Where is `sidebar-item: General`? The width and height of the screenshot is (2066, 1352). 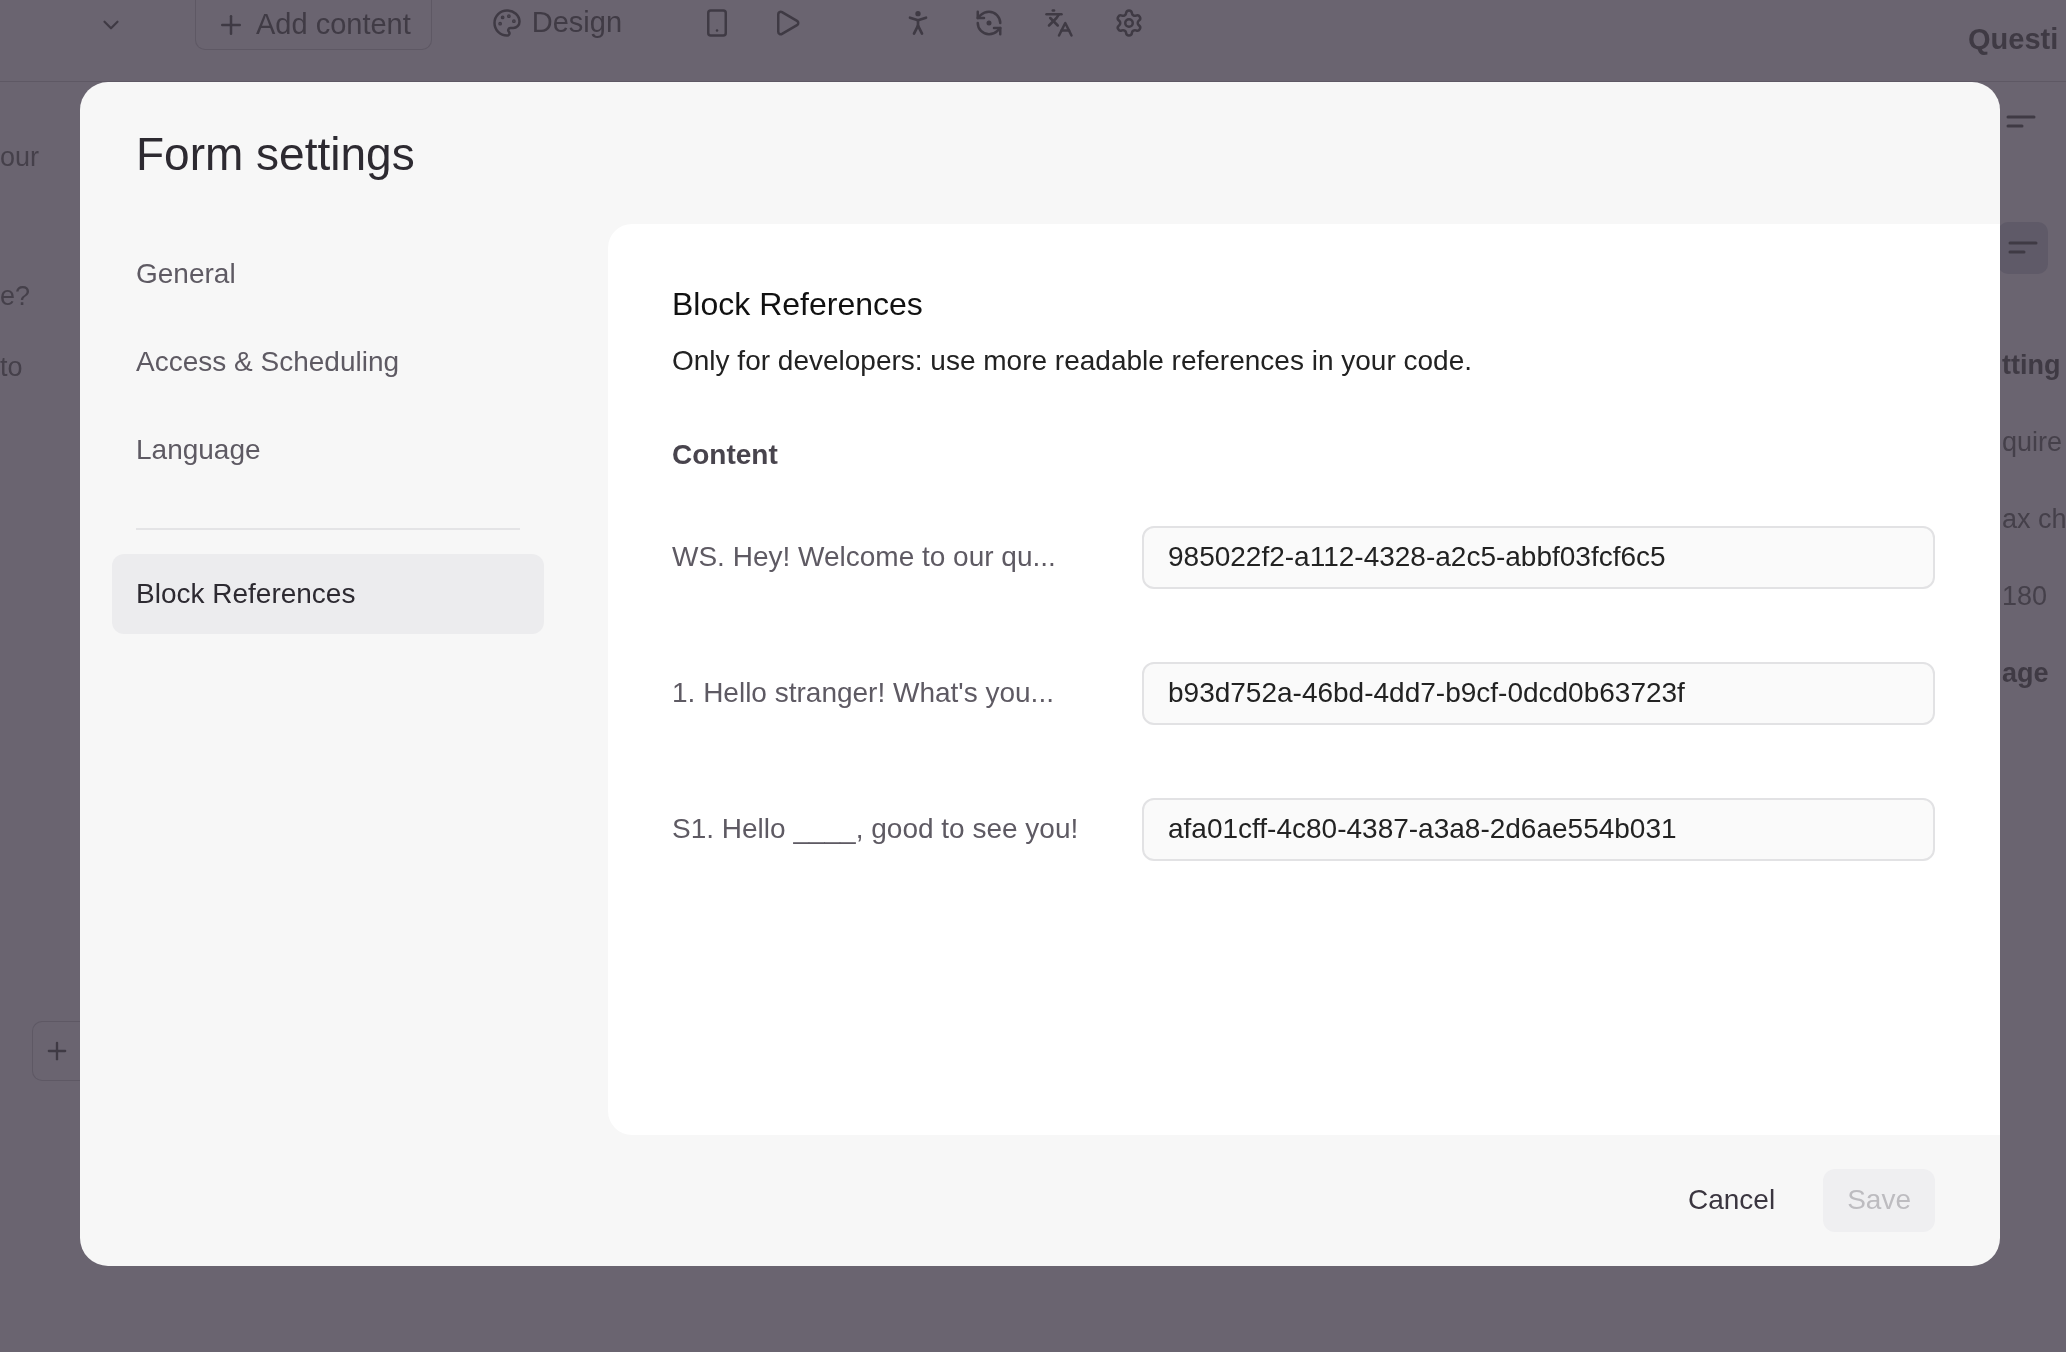 sidebar-item: General is located at coordinates (328, 273).